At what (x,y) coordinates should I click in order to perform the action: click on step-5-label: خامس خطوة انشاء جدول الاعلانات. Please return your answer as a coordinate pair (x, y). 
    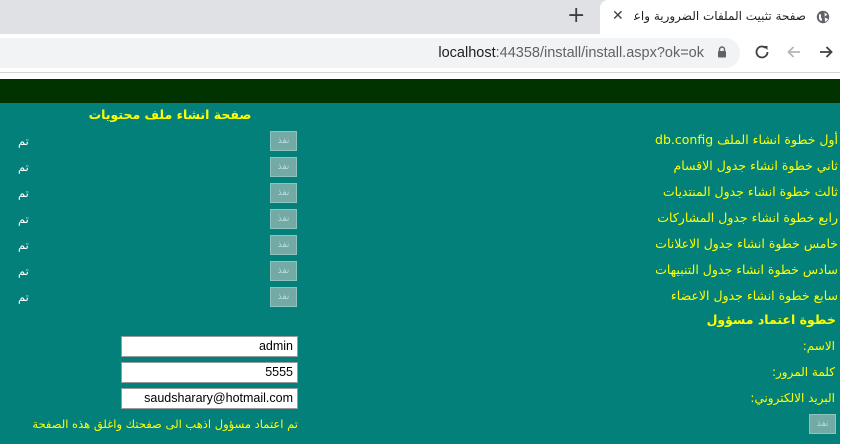
    Looking at the image, I should click on (746, 243).